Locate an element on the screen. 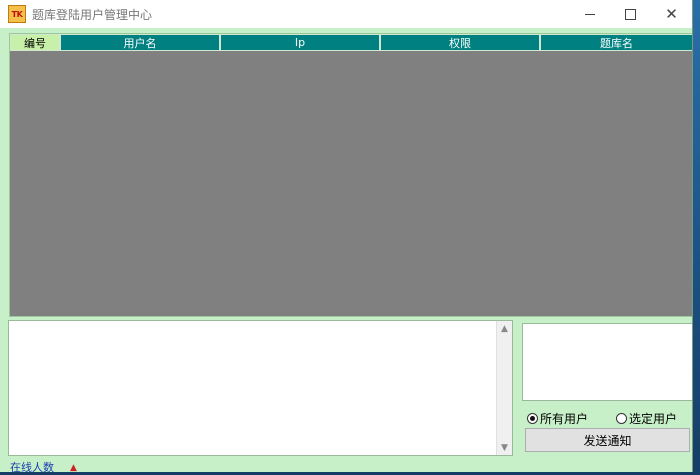  radio-selected-users-label: 选定用户 is located at coordinates (653, 418).